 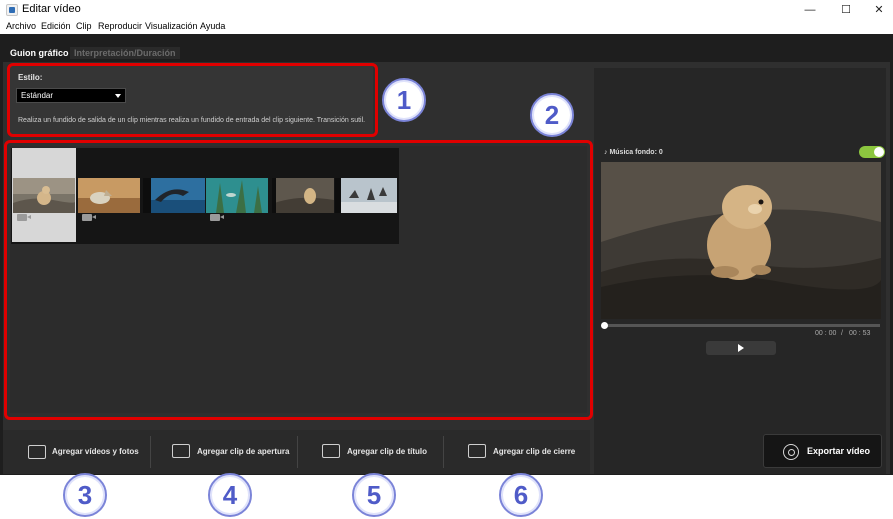 What do you see at coordinates (846, 10) in the screenshot?
I see `maximize-icon: ☐` at bounding box center [846, 10].